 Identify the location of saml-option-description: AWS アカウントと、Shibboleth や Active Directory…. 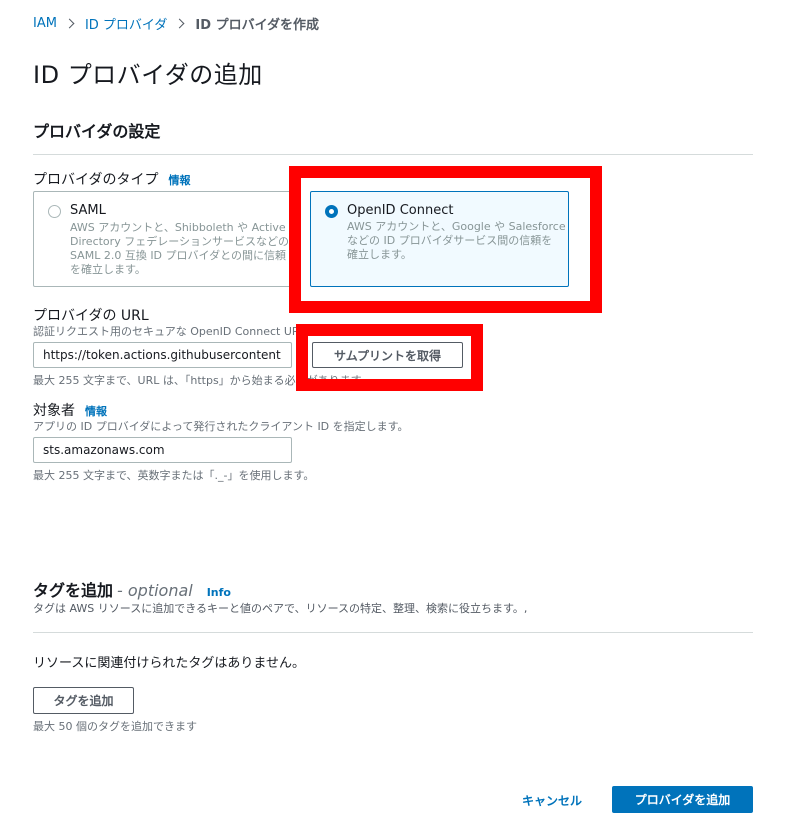
(179, 248).